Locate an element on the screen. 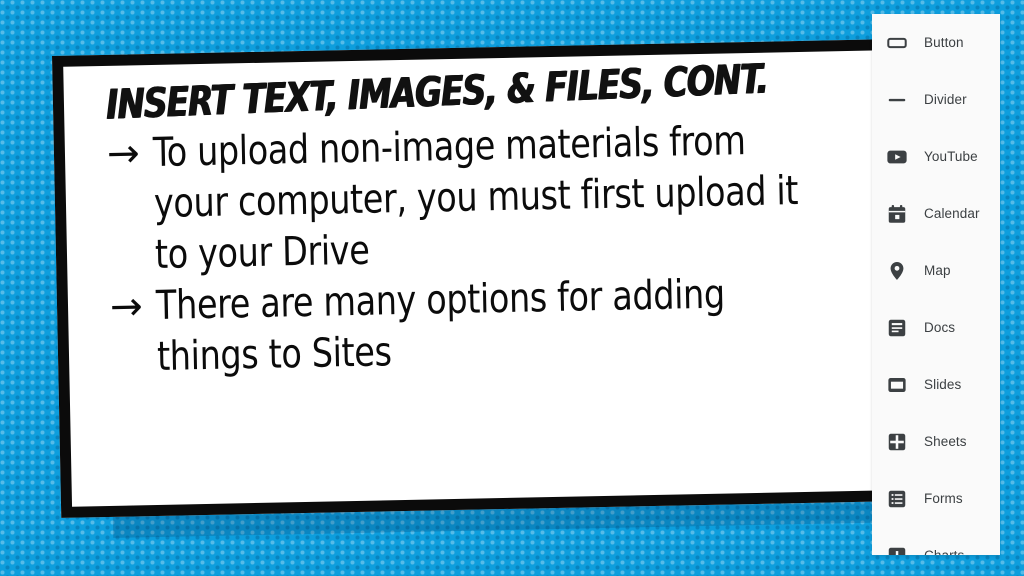 The width and height of the screenshot is (1024, 576). panel-item-docs: Docs is located at coordinates (936, 327).